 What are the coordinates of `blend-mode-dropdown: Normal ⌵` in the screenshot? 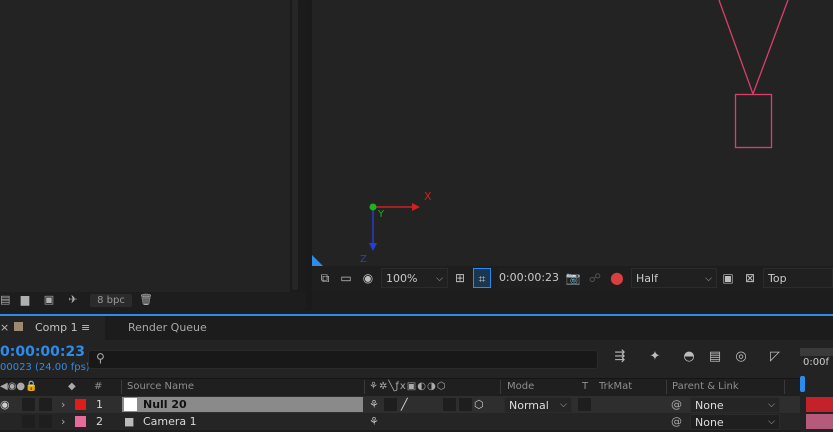 It's located at (538, 405).